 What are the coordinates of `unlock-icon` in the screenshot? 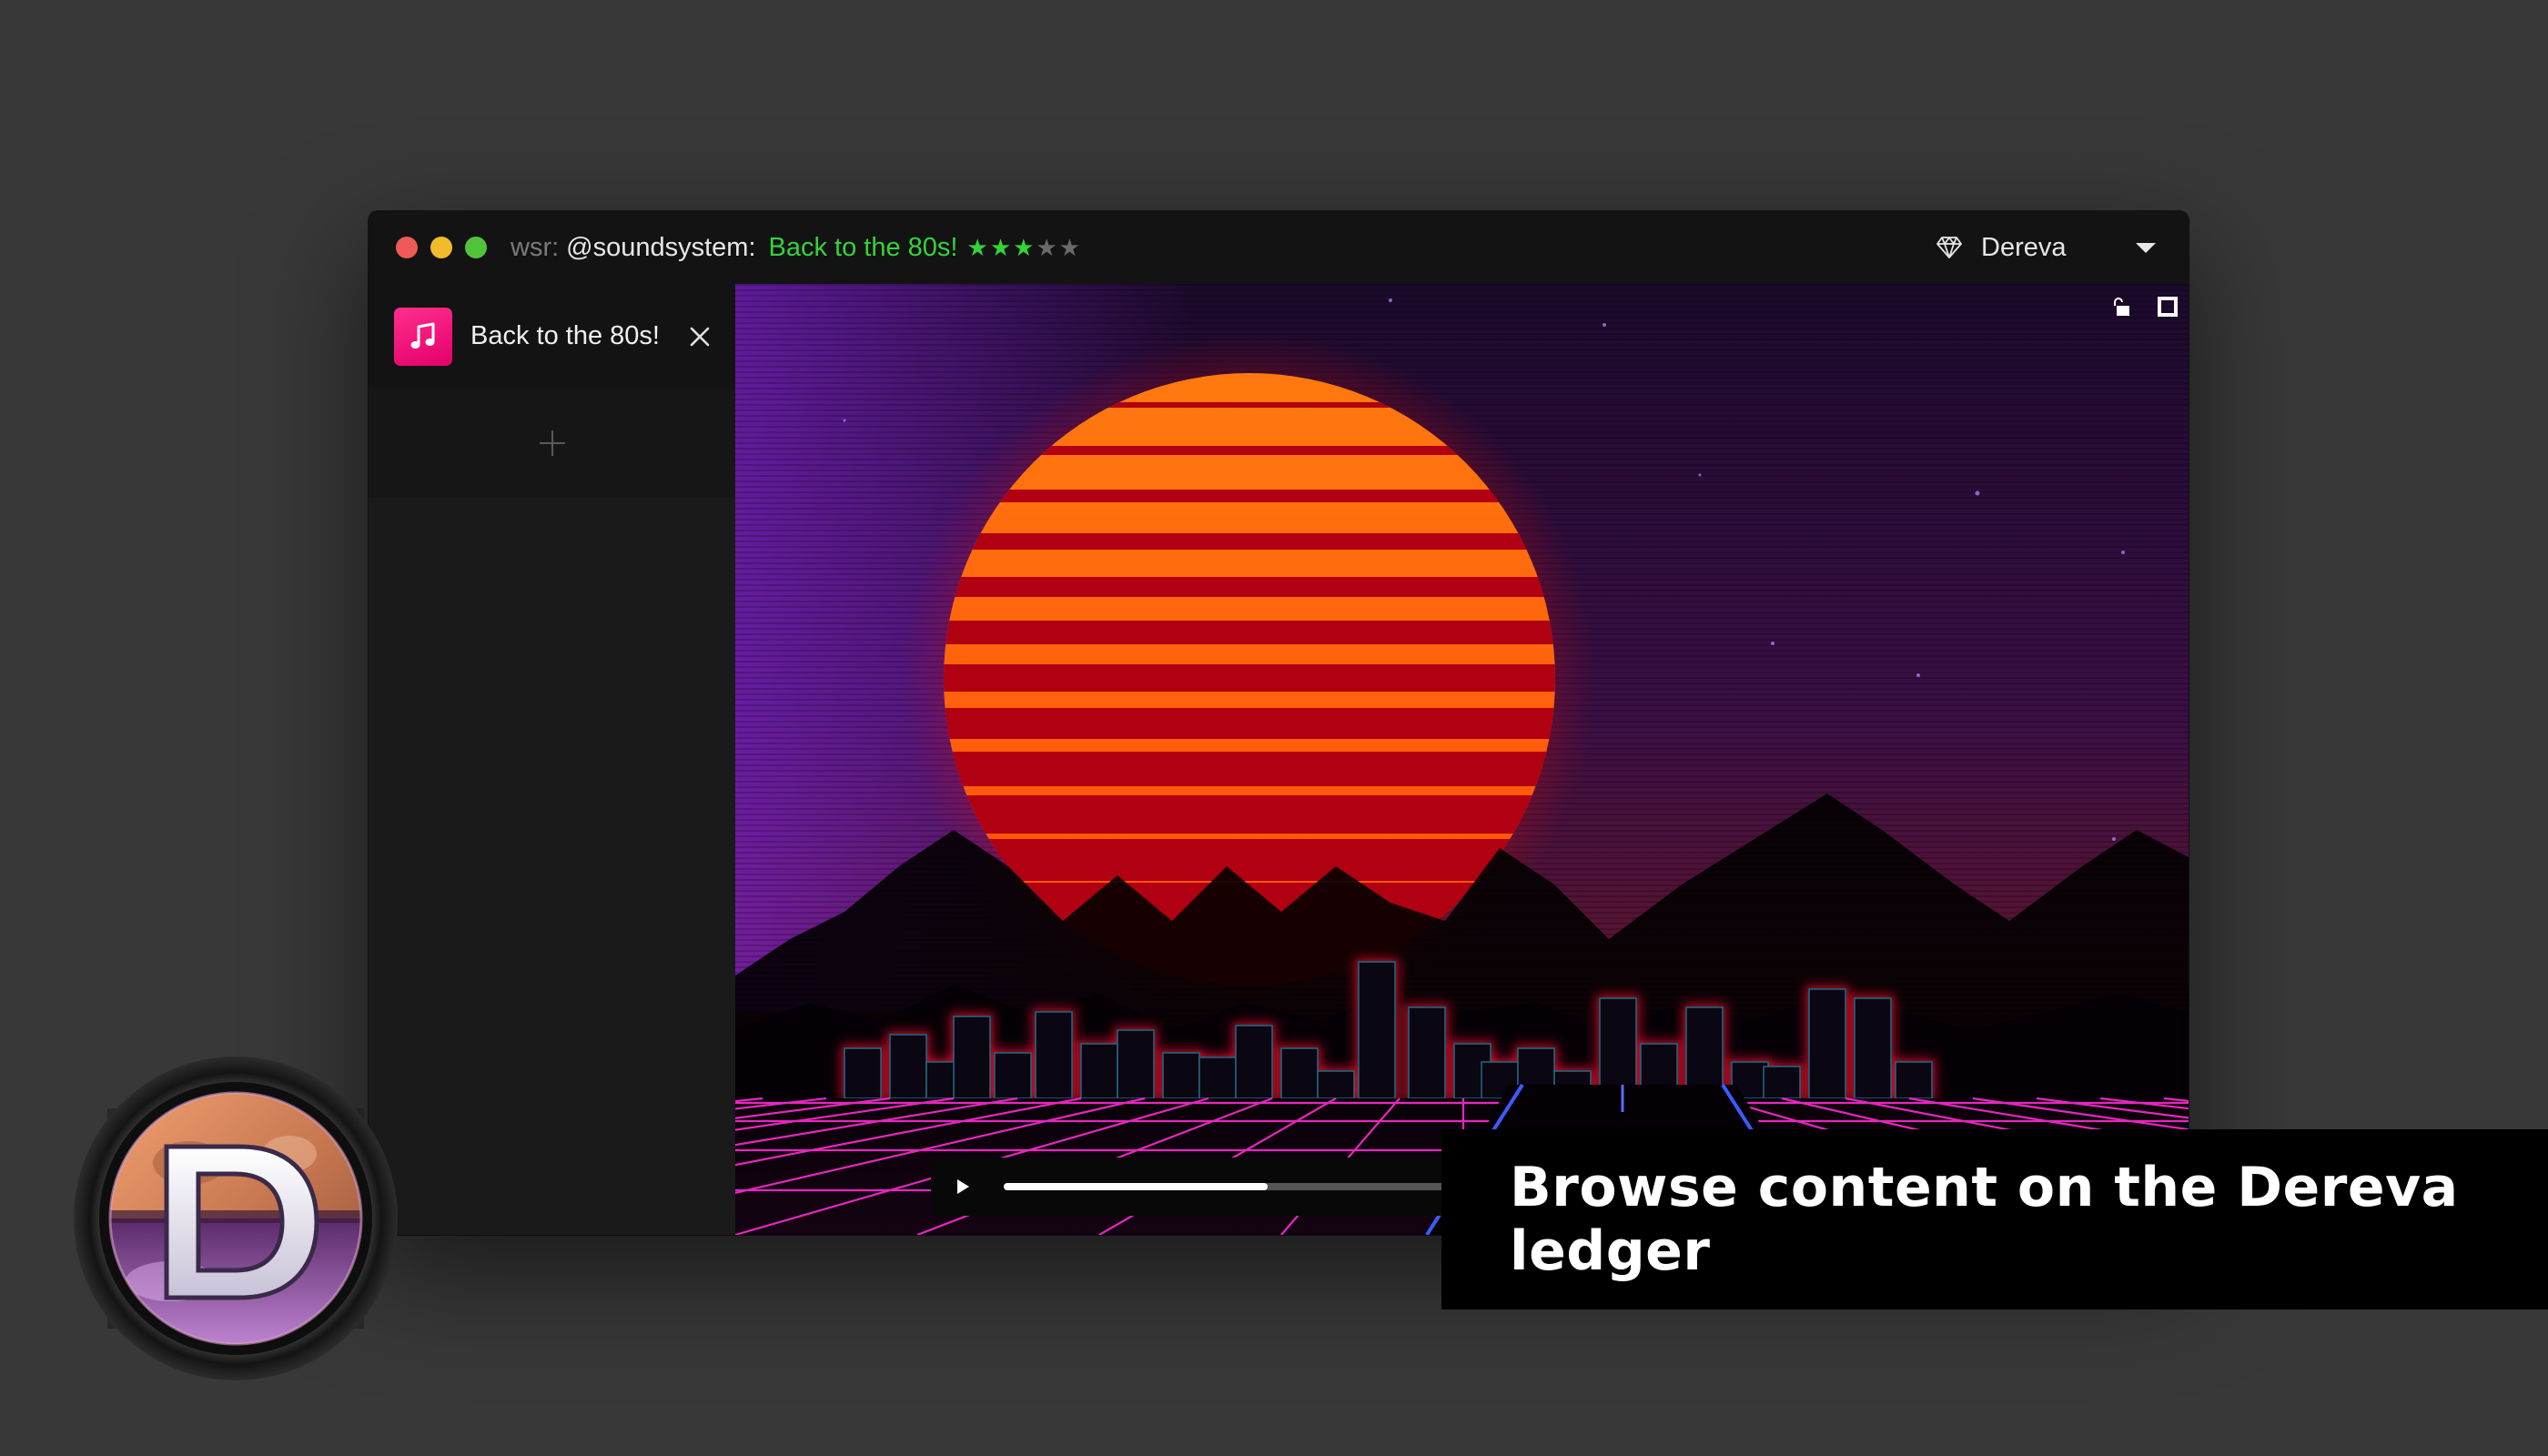 It's located at (2122, 307).